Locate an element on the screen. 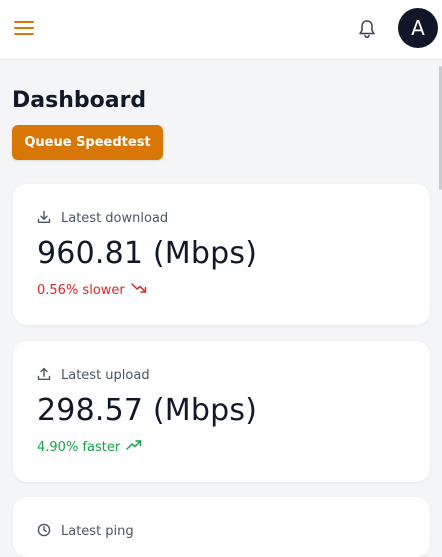 Image resolution: width=442 pixels, height=557 pixels. card-header: Latest download is located at coordinates (102, 218).